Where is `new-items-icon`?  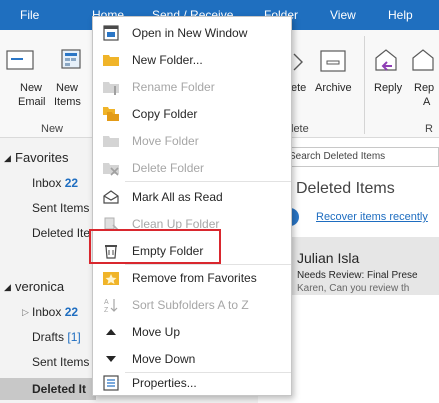 new-items-icon is located at coordinates (71, 59).